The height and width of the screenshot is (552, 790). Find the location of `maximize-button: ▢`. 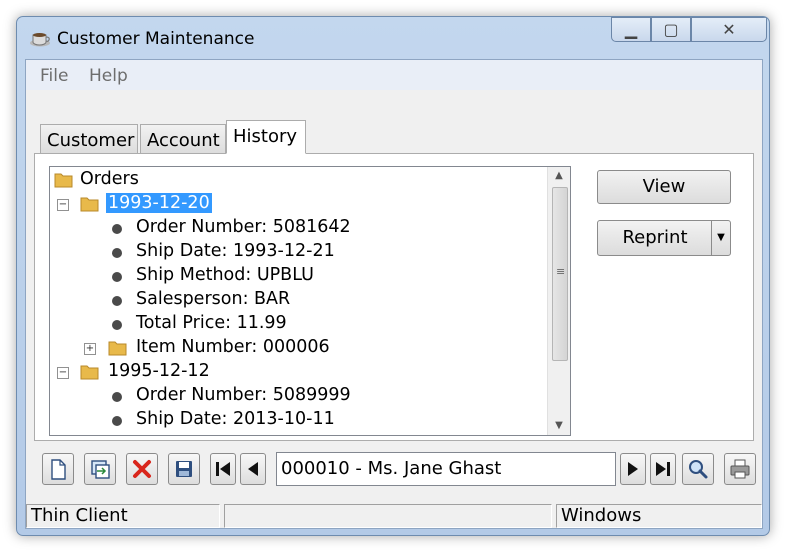

maximize-button: ▢ is located at coordinates (671, 29).